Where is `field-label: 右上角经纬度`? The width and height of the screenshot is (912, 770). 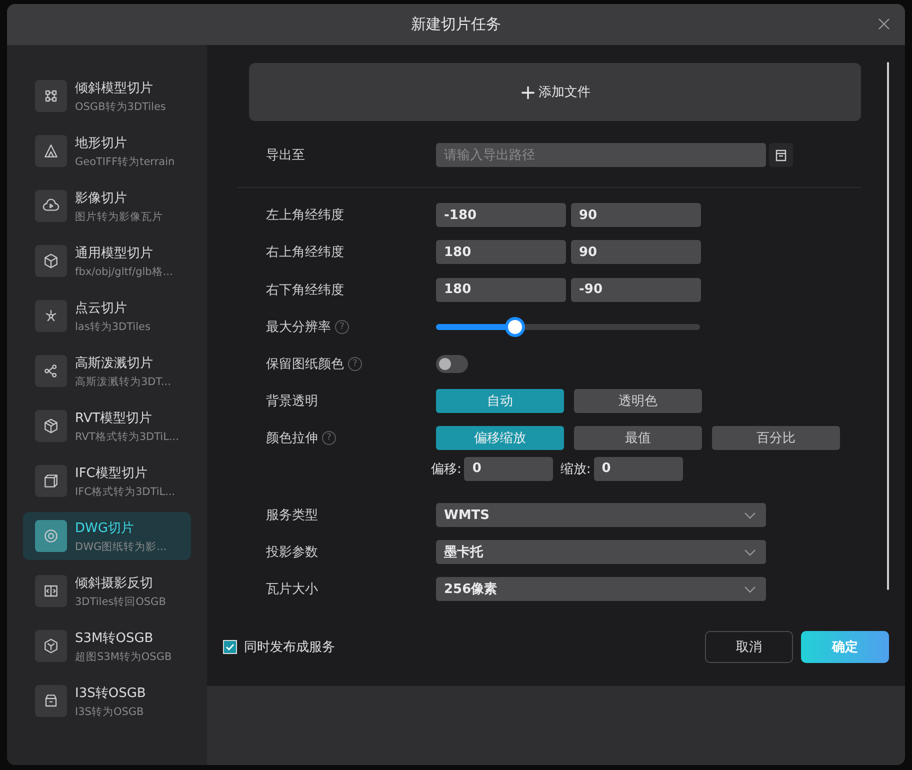
field-label: 右上角经纬度 is located at coordinates (305, 253).